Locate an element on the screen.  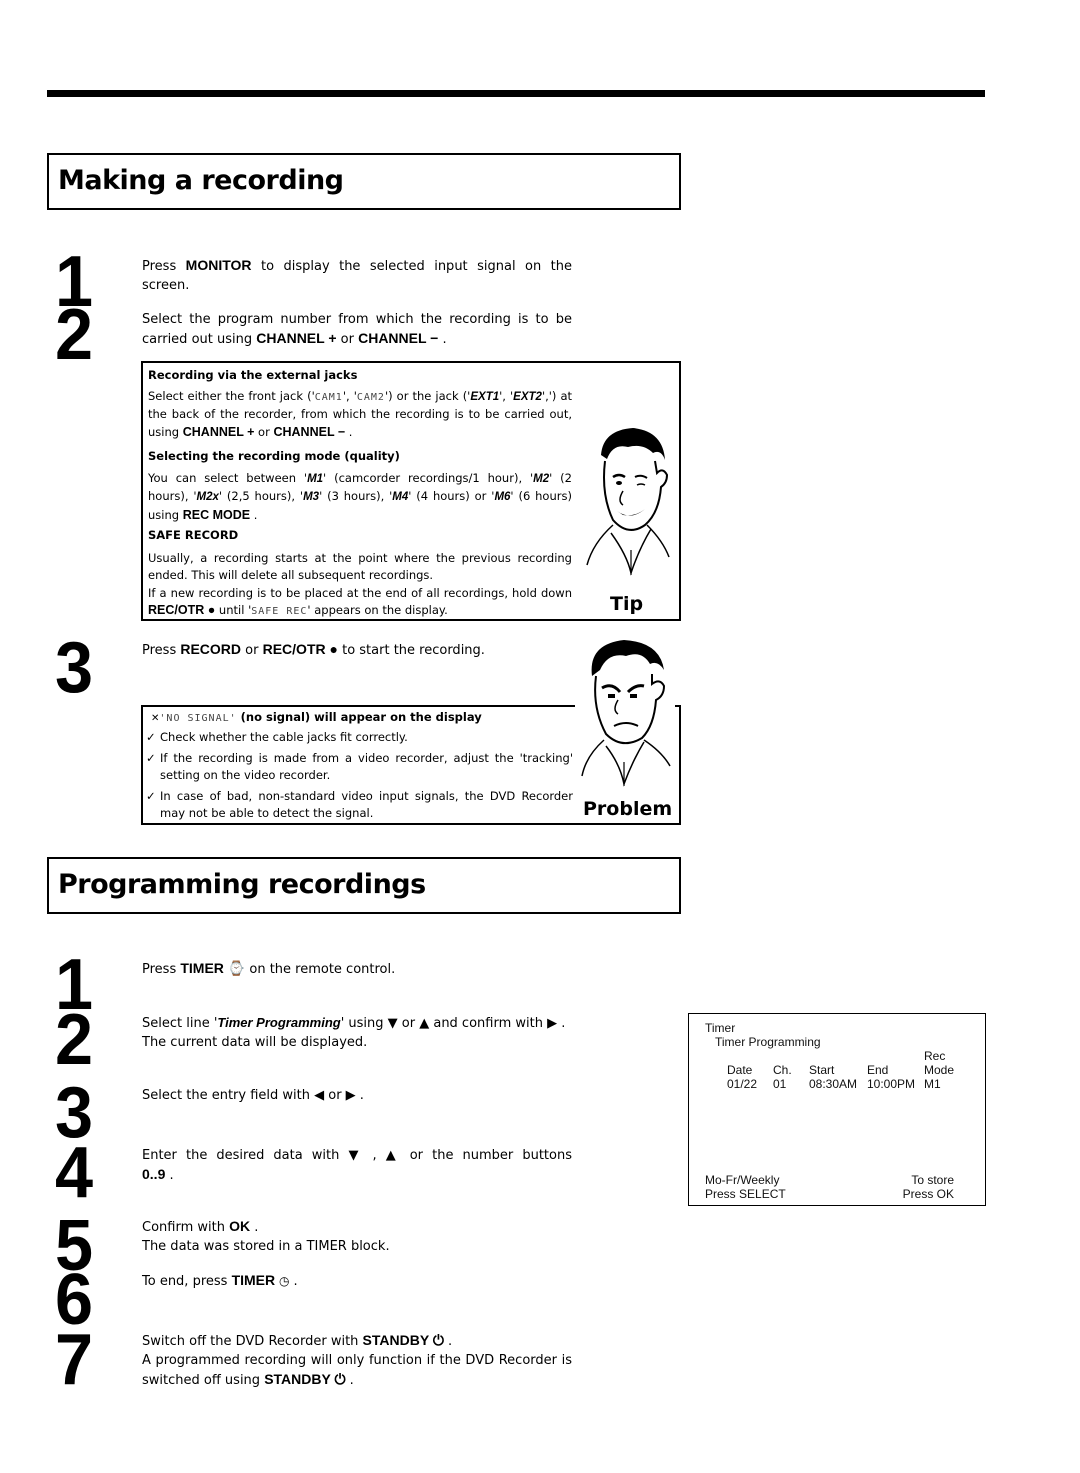
osd-footer-left-2: Press SELECT is located at coordinates (745, 1194).